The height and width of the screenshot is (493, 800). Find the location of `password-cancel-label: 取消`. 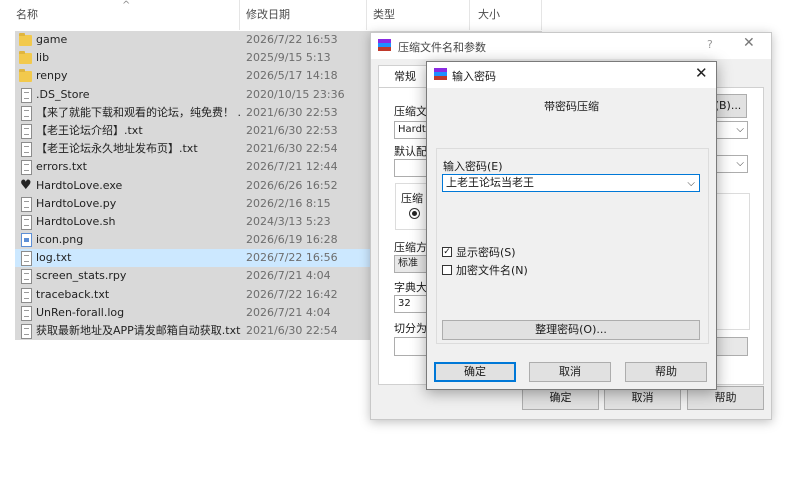

password-cancel-label: 取消 is located at coordinates (570, 371).